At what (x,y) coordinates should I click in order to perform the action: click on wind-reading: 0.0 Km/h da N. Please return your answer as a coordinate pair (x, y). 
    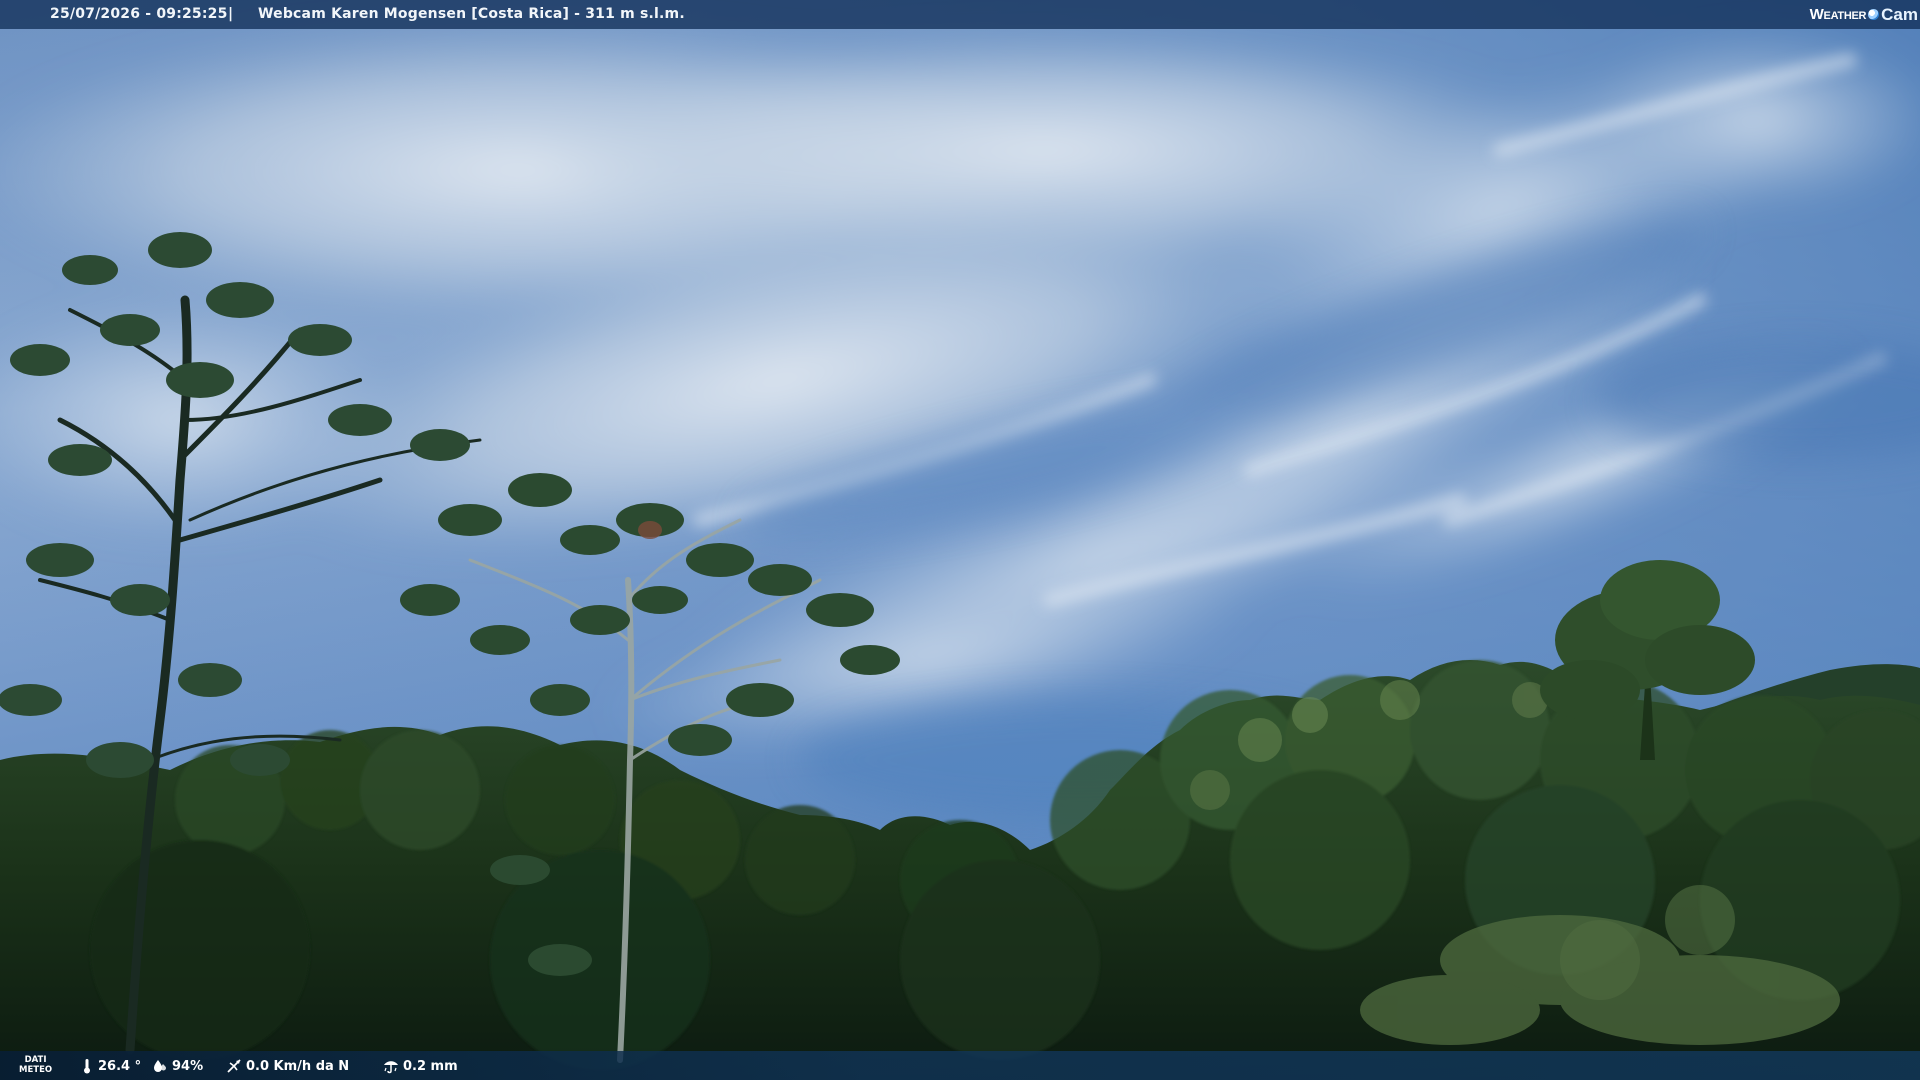
    Looking at the image, I should click on (287, 1066).